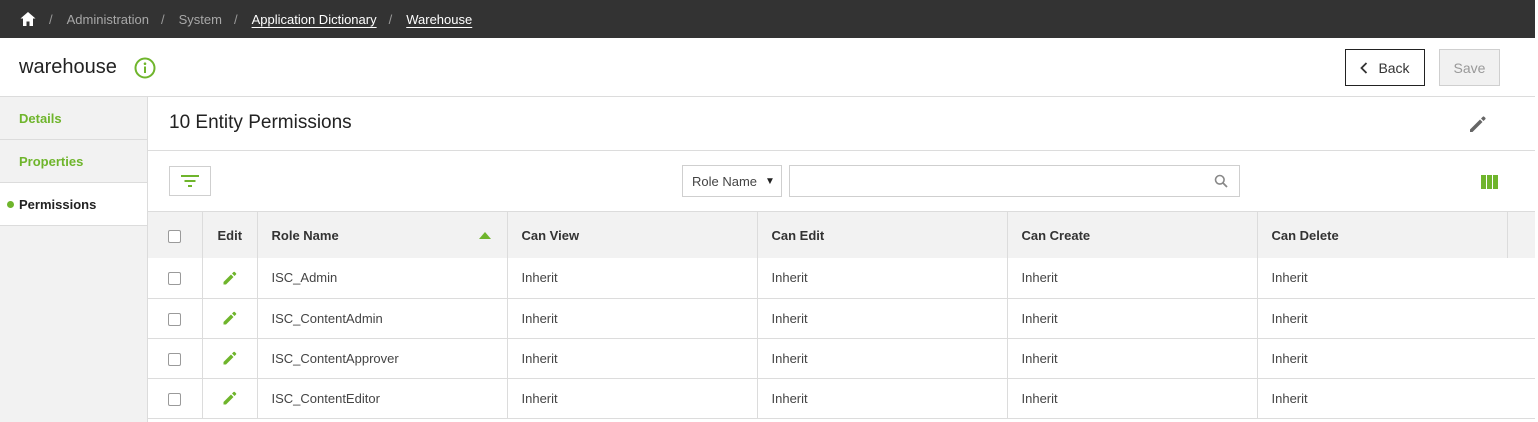 Image resolution: width=1538 pixels, height=422 pixels. I want to click on sidebar-item-label: Details, so click(40, 118).